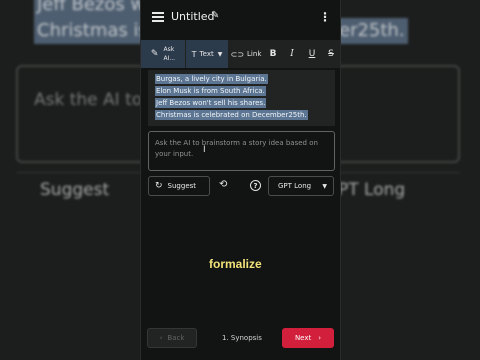  Describe the element at coordinates (246, 54) in the screenshot. I see `link-button: ⊂⊃ Link` at that location.